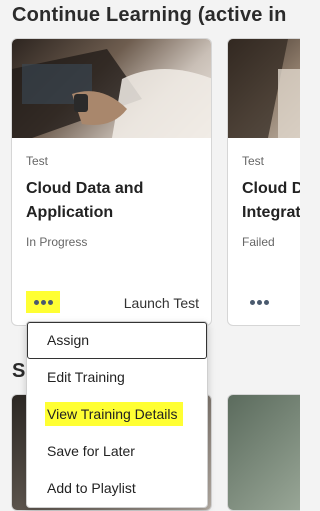 This screenshot has width=320, height=511. Describe the element at coordinates (91, 488) in the screenshot. I see `menu-item-label: Add to Playlist` at that location.